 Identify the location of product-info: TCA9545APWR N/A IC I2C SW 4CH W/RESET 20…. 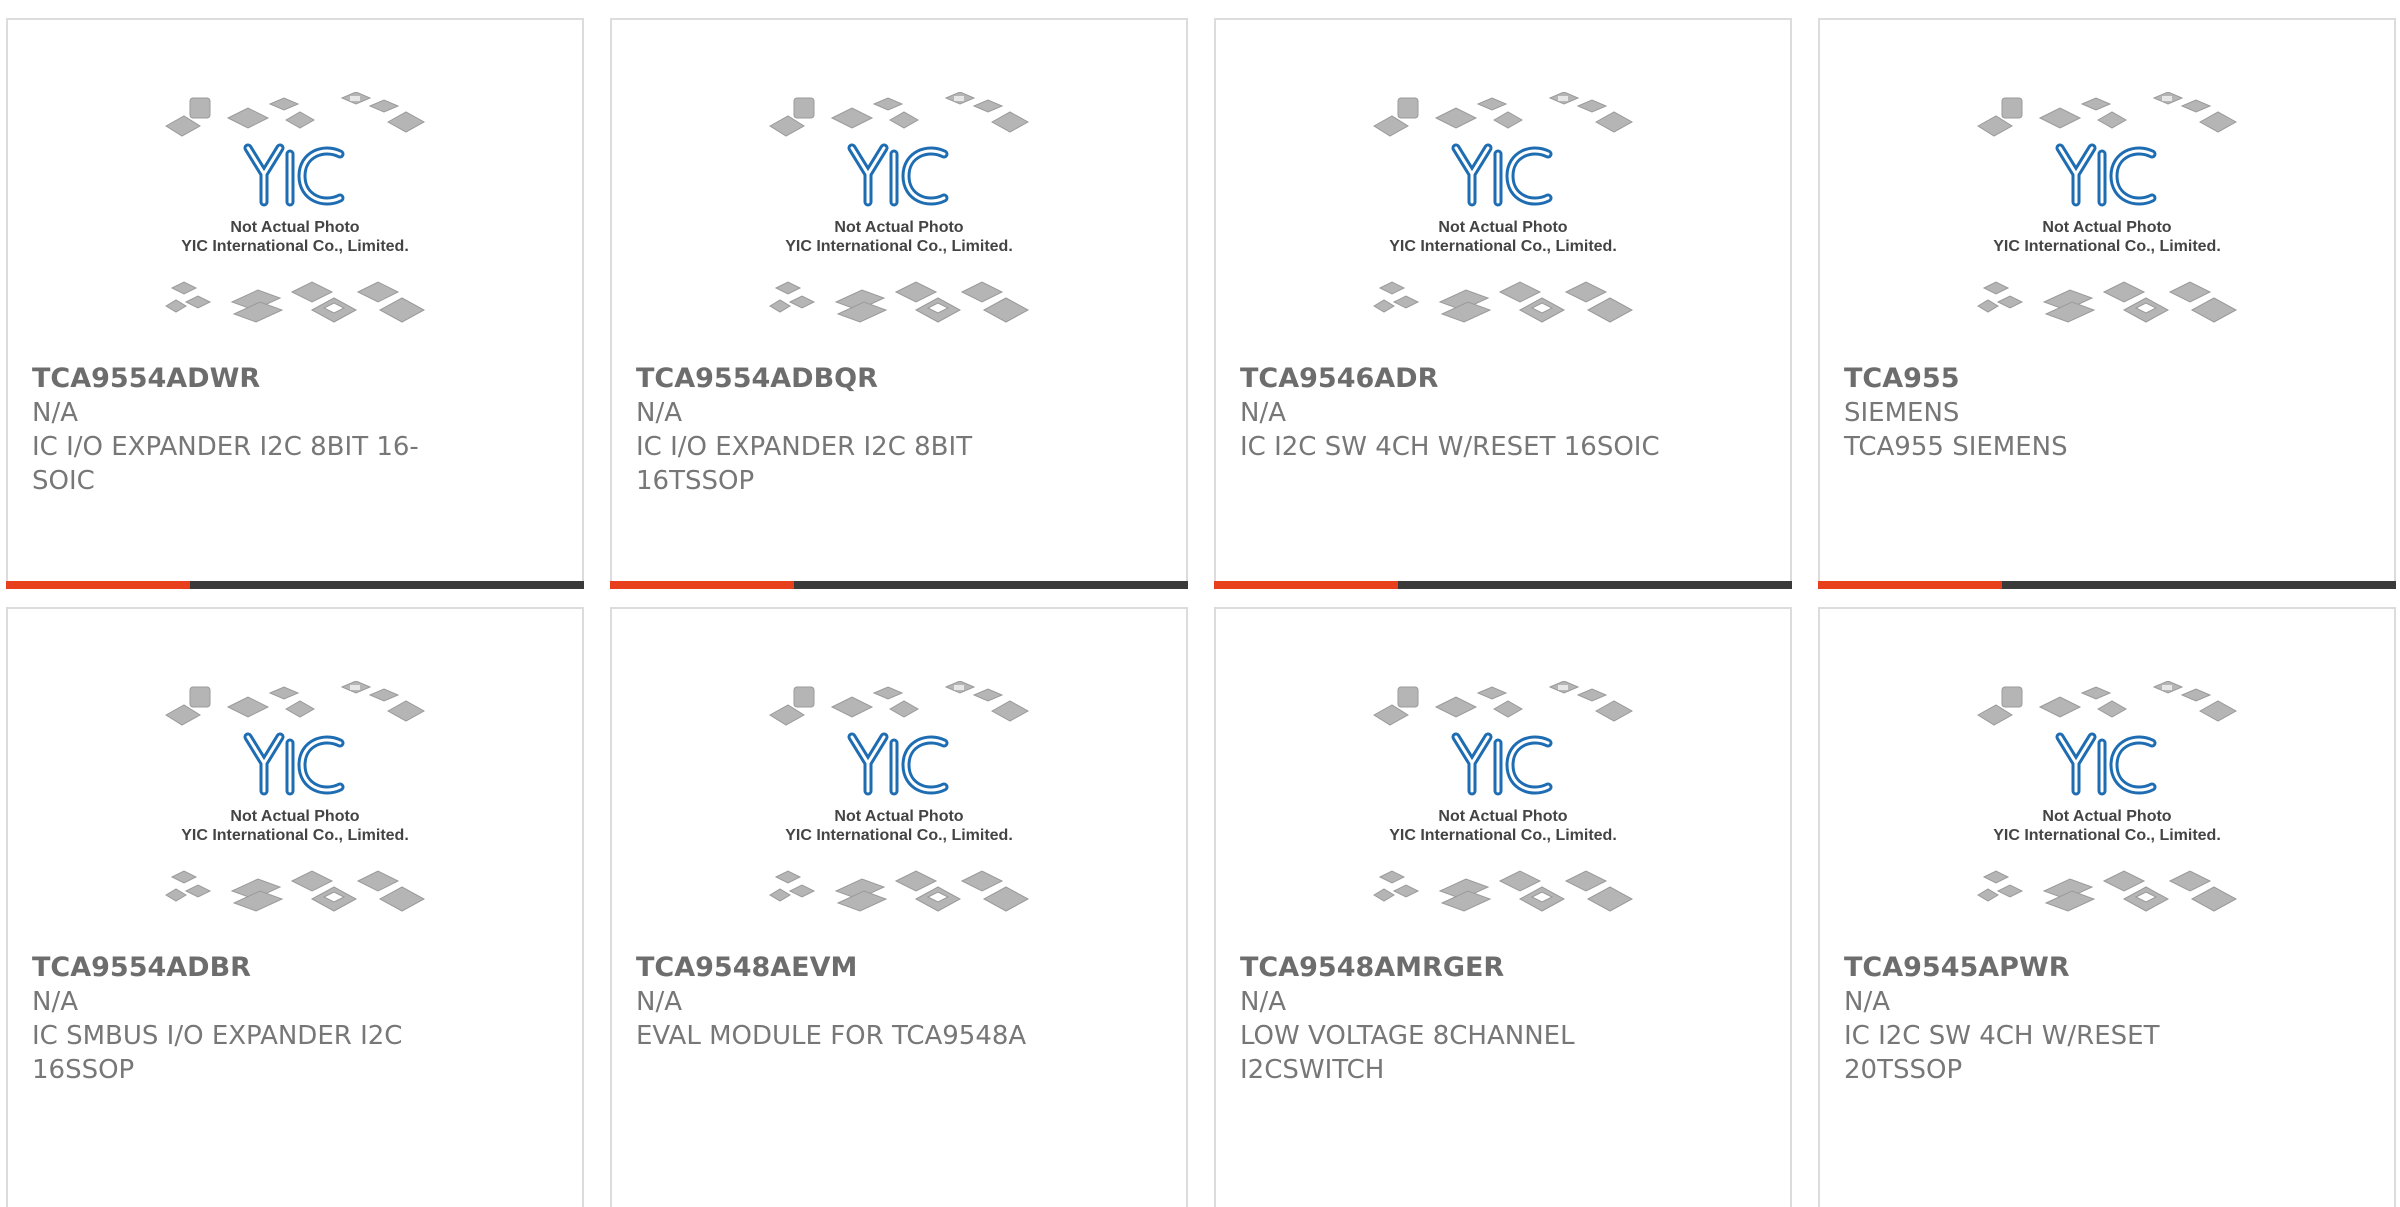
(2054, 1019).